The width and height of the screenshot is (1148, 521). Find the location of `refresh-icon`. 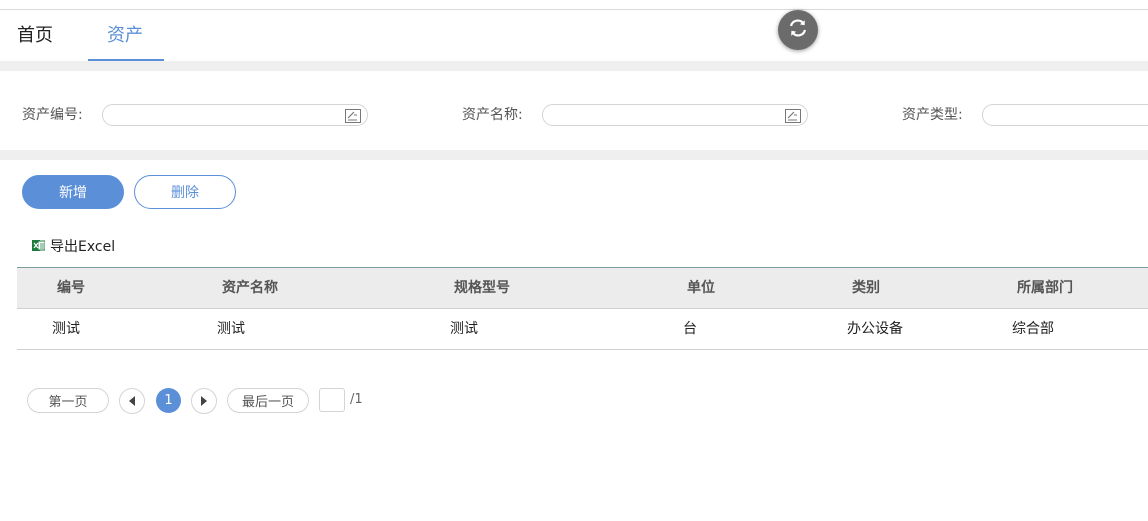

refresh-icon is located at coordinates (798, 30).